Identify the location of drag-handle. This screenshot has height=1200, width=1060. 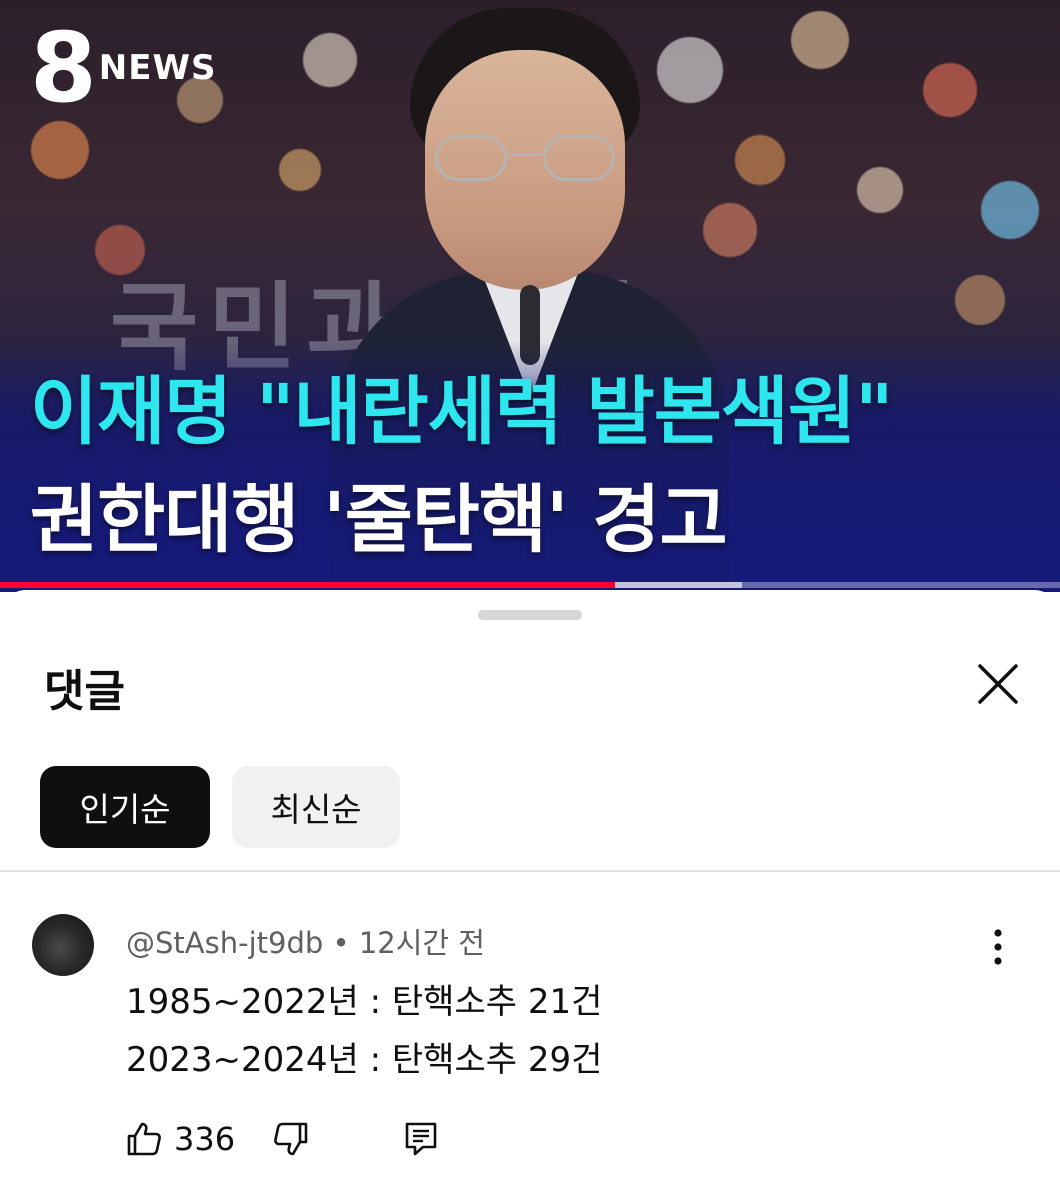
(530, 615).